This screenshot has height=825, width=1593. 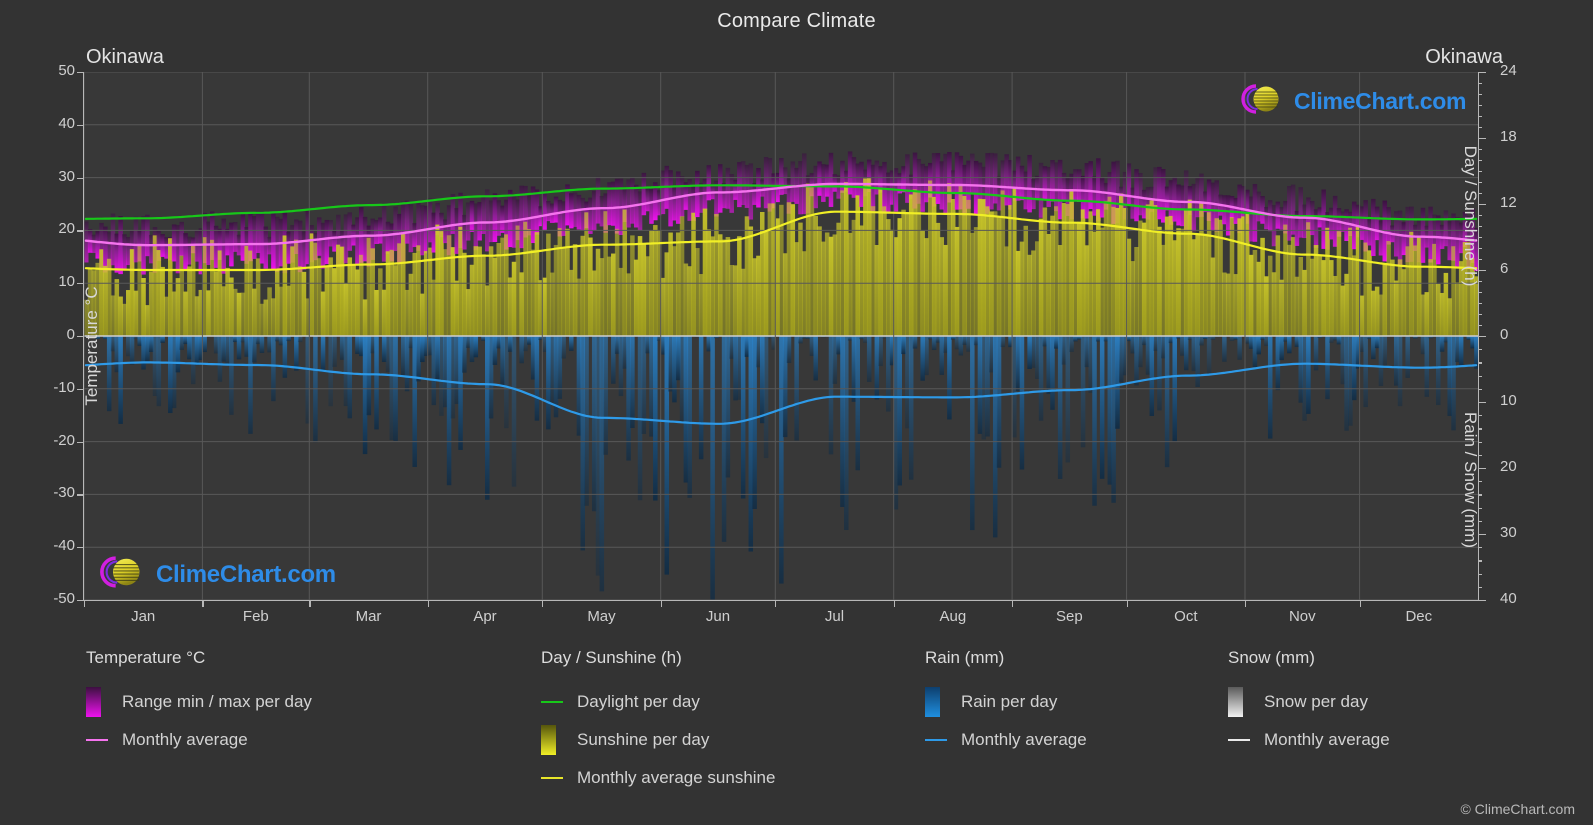 I want to click on x-axis-tick-jun: Jun, so click(x=718, y=616).